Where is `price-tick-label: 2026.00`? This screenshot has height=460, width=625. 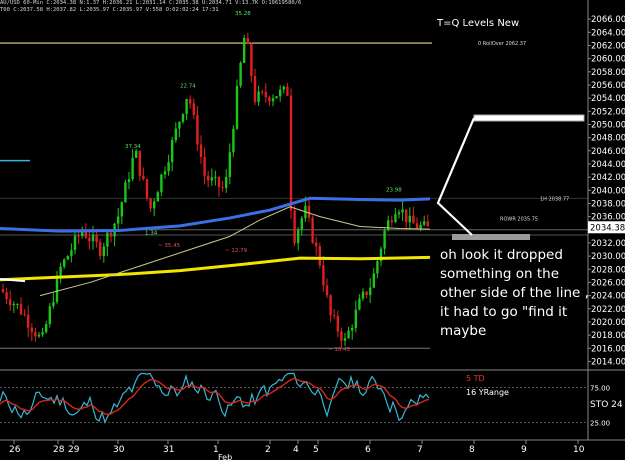 price-tick-label: 2026.00 is located at coordinates (608, 283).